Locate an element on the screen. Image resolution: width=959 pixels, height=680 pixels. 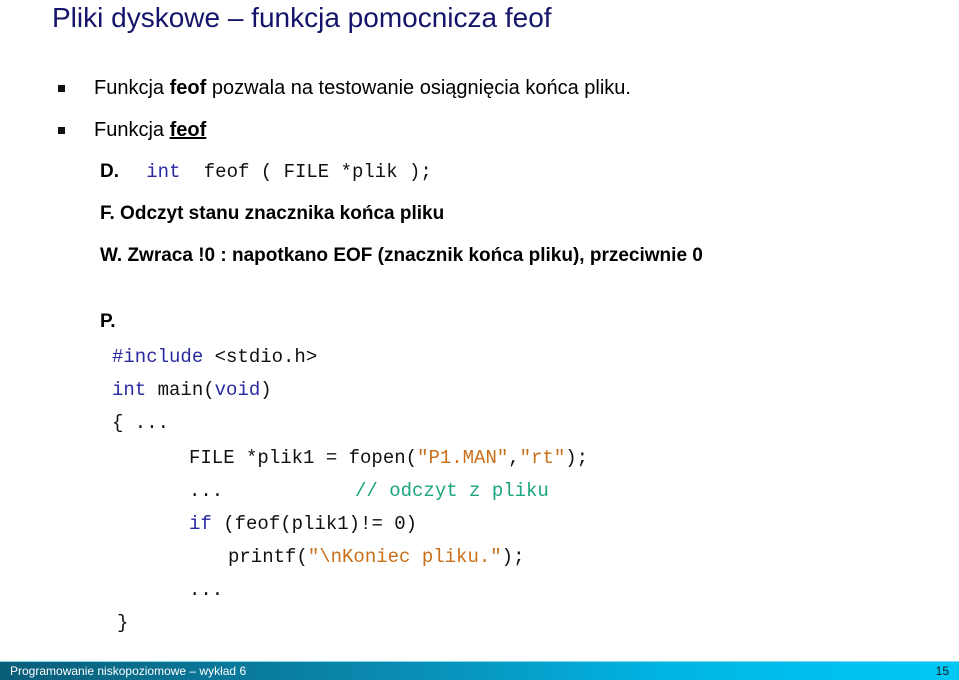
code-text: (feof(plik1)!= 0) is located at coordinates (314, 524).